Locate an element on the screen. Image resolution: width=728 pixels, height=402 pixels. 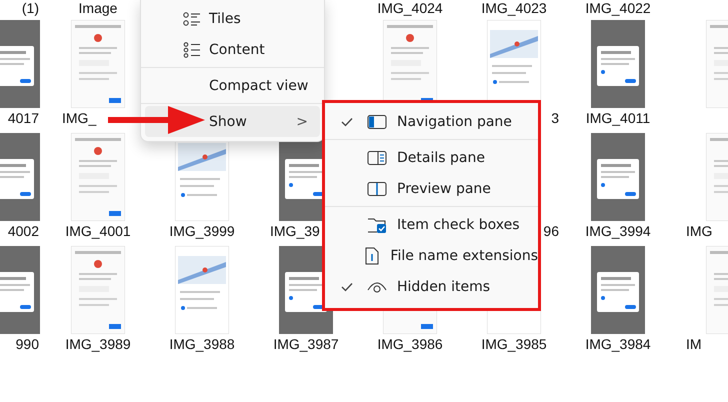
file-name: IM is located at coordinates (694, 344).